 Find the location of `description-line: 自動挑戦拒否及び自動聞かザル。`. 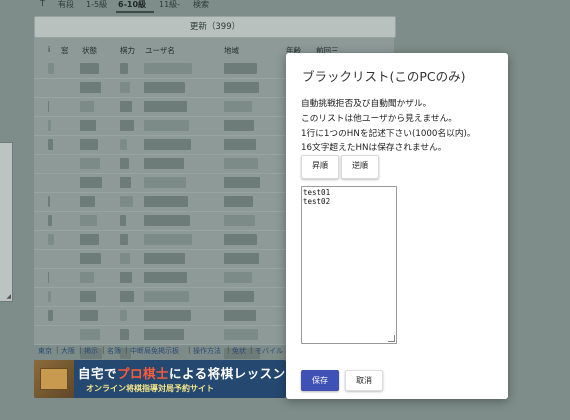

description-line: 自動挑戦拒否及び自動聞かザル。 is located at coordinates (366, 104).